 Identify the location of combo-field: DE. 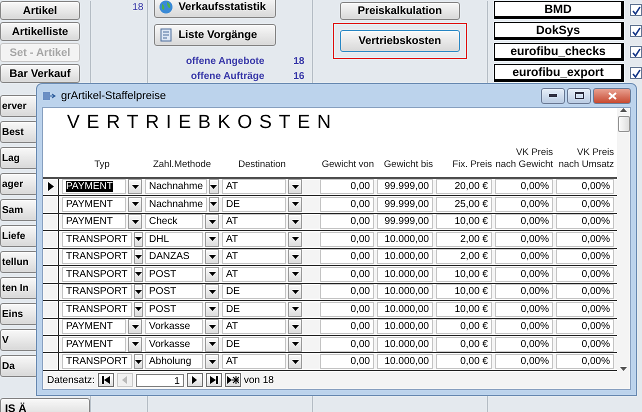
(254, 292).